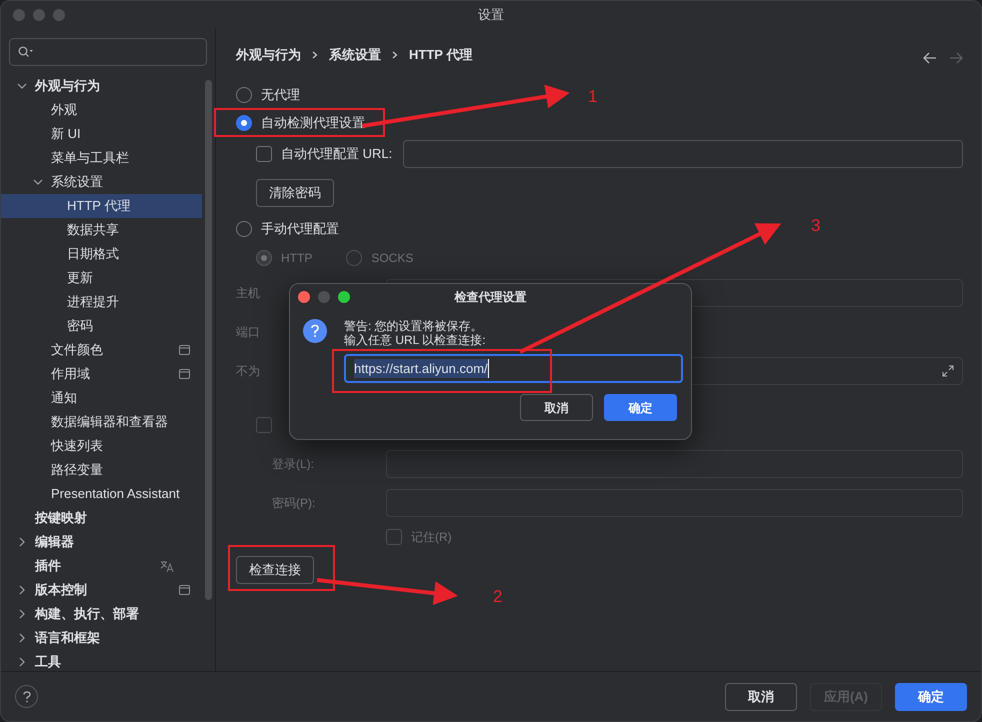 This screenshot has height=722, width=982. I want to click on tree-item-label: 数据共享, so click(93, 230).